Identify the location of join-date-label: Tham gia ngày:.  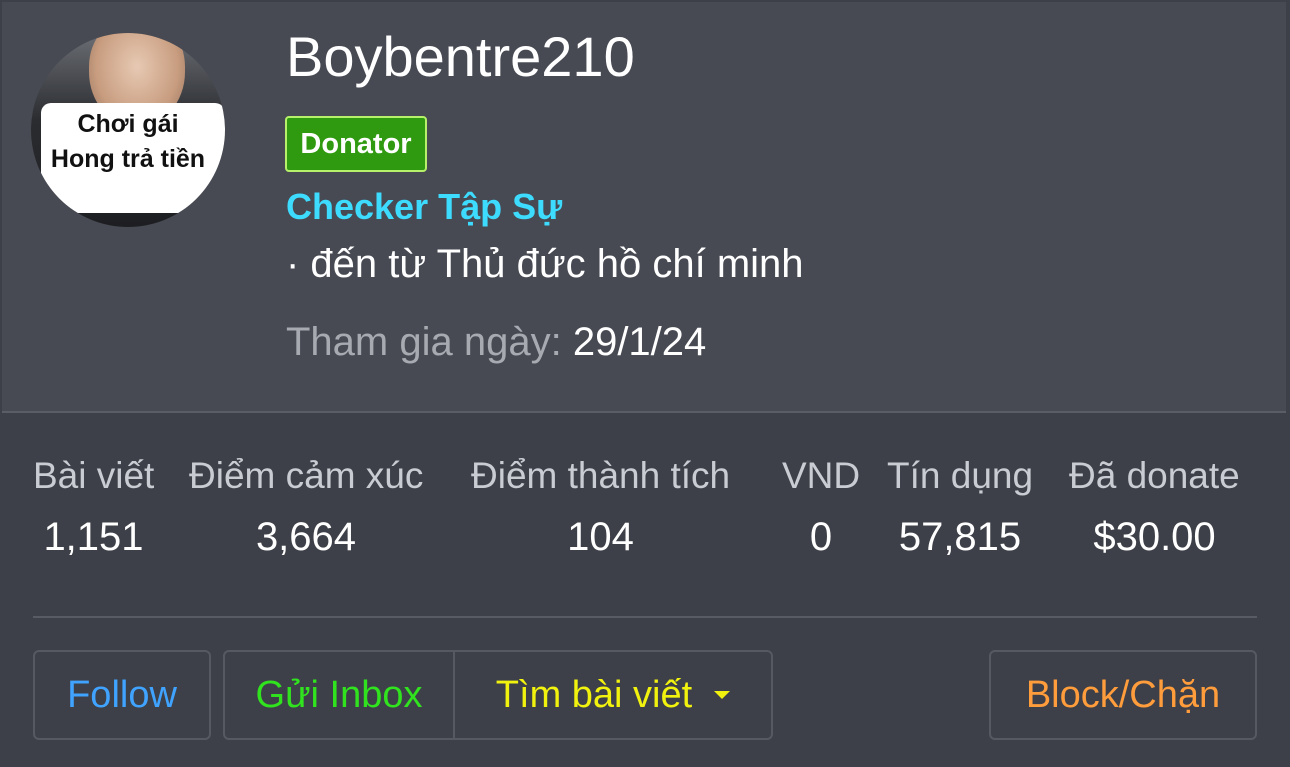
(424, 342).